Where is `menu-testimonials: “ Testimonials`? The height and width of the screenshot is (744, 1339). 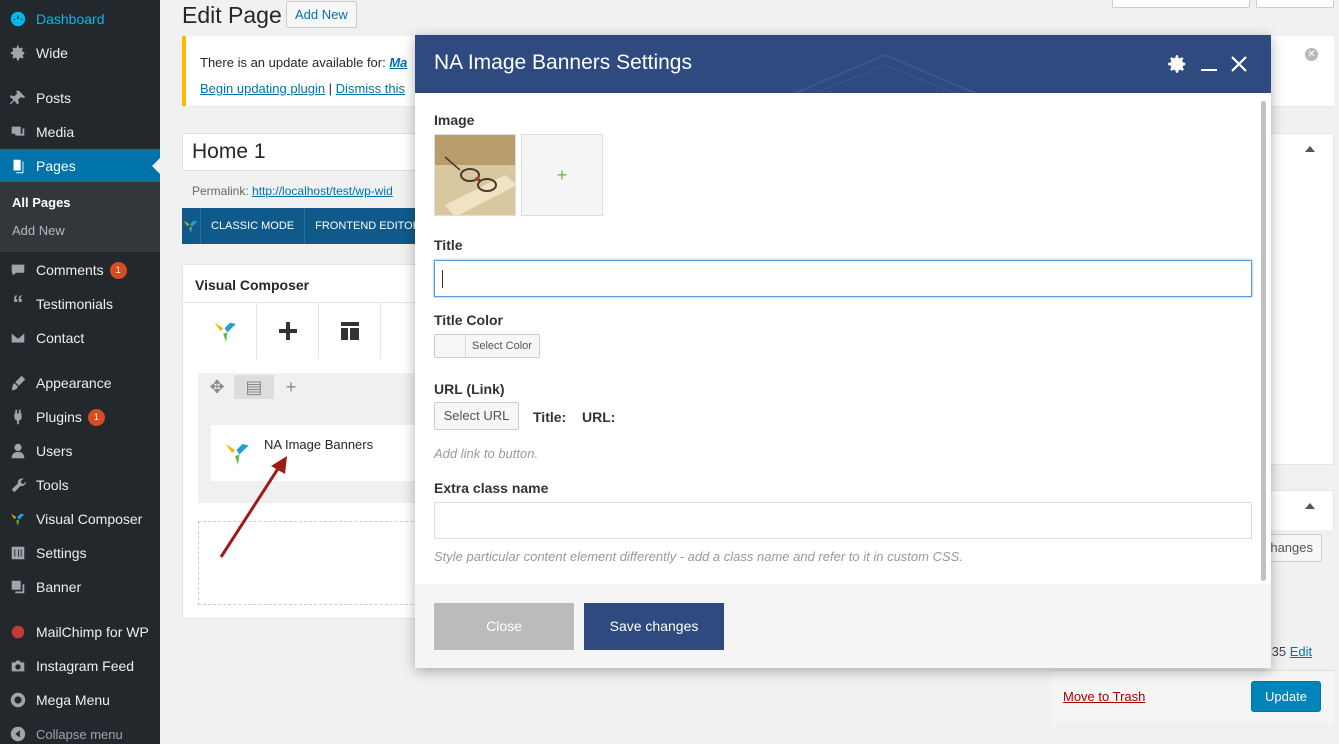 menu-testimonials: “ Testimonials is located at coordinates (80, 304).